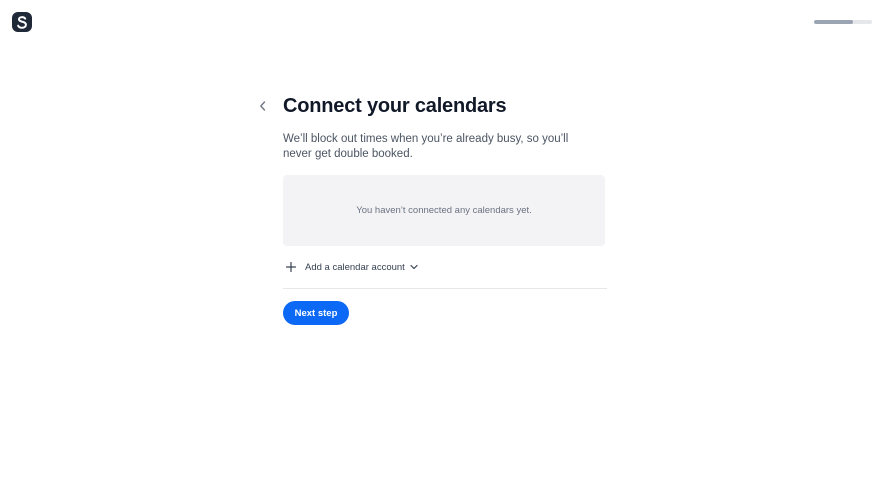 This screenshot has height=502, width=885. Describe the element at coordinates (834, 22) in the screenshot. I see `progress-bar-fill` at that location.